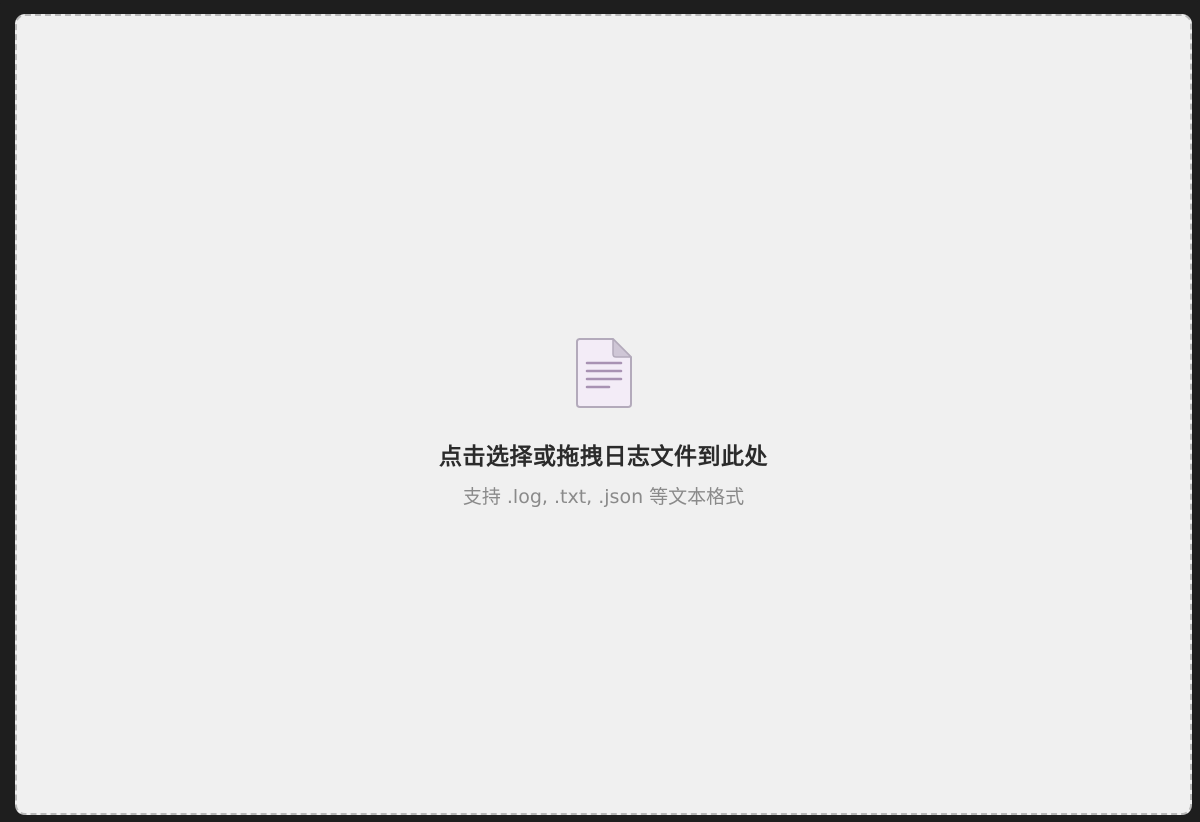 The width and height of the screenshot is (1200, 822). Describe the element at coordinates (603, 373) in the screenshot. I see `document-icon` at that location.